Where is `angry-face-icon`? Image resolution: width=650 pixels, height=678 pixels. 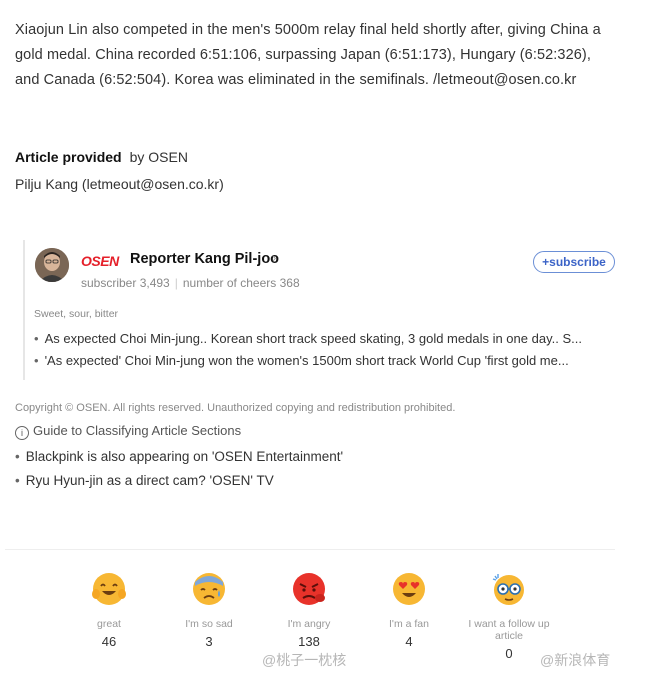 angry-face-icon is located at coordinates (309, 589).